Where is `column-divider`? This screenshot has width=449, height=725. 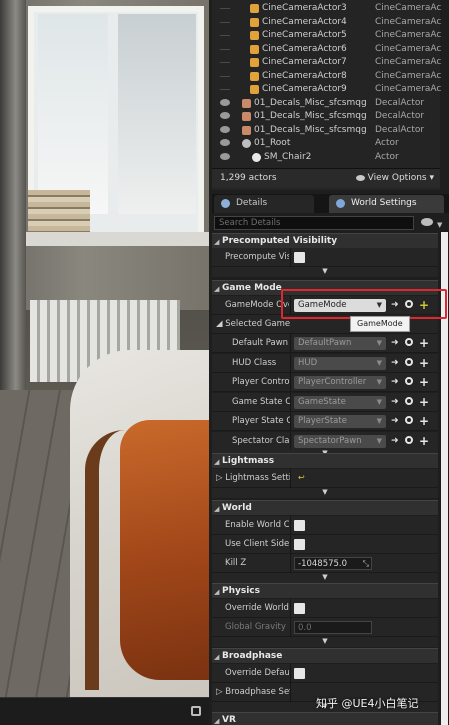 column-divider is located at coordinates (290, 563).